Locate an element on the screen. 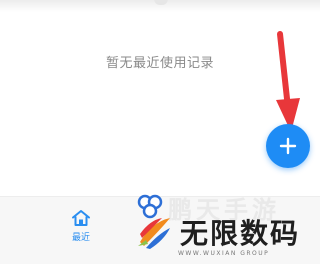 This screenshot has width=320, height=264. watermark-sub-text: WWW.WUXIAN GROUP is located at coordinates (224, 253).